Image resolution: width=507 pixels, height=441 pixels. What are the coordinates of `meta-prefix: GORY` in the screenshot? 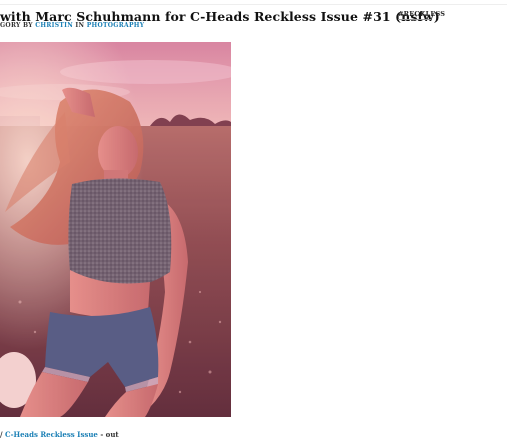 It's located at (10, 25).